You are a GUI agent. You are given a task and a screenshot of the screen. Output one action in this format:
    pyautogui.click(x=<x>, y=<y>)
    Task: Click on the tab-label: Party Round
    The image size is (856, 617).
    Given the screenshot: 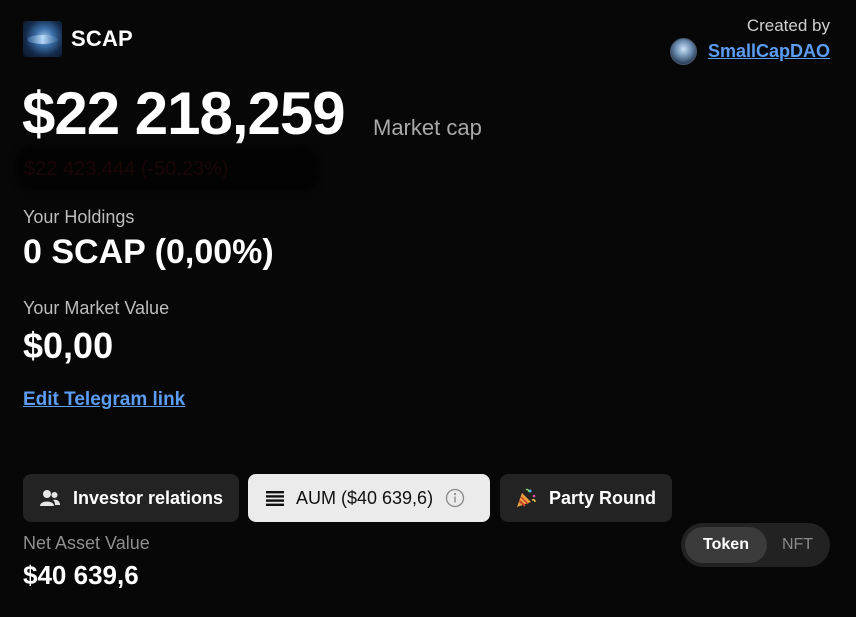 What is the action you would take?
    pyautogui.click(x=603, y=497)
    